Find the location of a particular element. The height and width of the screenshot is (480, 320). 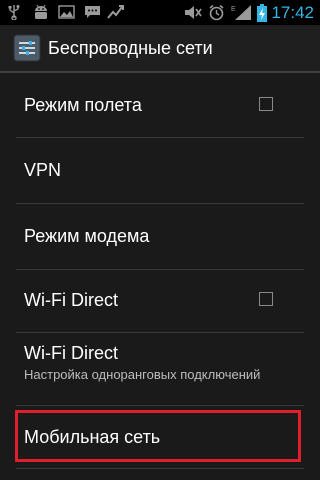

action-bar: Беспроводные сети is located at coordinates (160, 49).